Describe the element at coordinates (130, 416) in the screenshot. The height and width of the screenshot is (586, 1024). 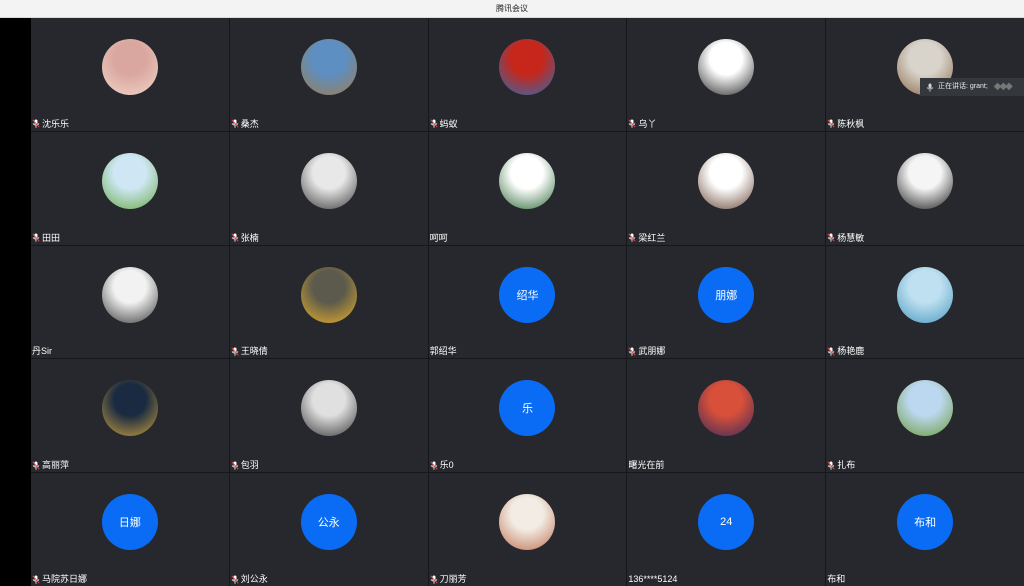
I see `participant-tile: 高丽萍` at that location.